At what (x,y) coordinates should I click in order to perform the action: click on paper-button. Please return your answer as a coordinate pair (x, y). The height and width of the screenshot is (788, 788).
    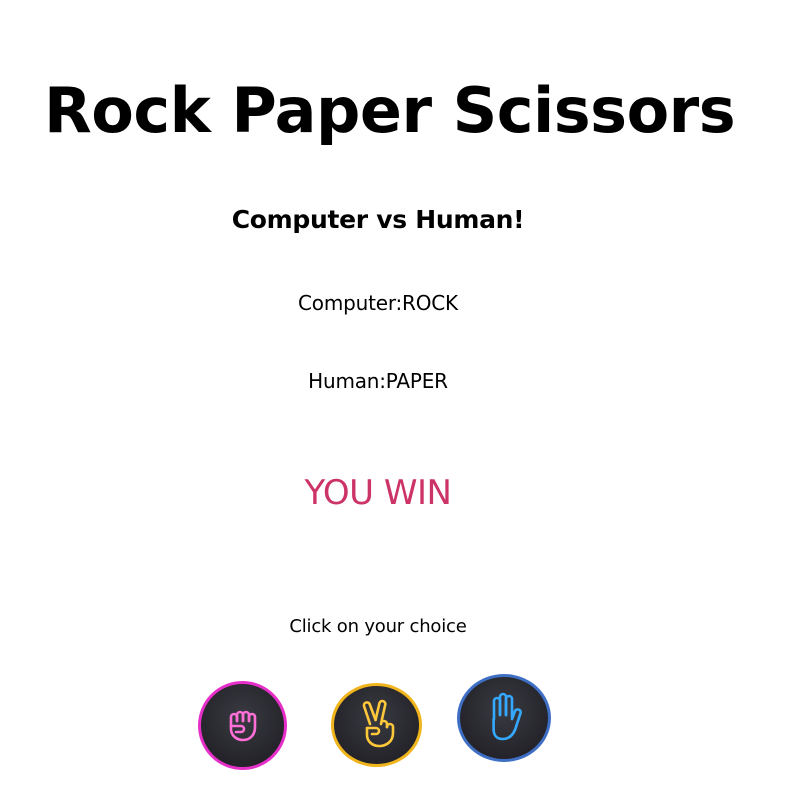
    Looking at the image, I should click on (504, 718).